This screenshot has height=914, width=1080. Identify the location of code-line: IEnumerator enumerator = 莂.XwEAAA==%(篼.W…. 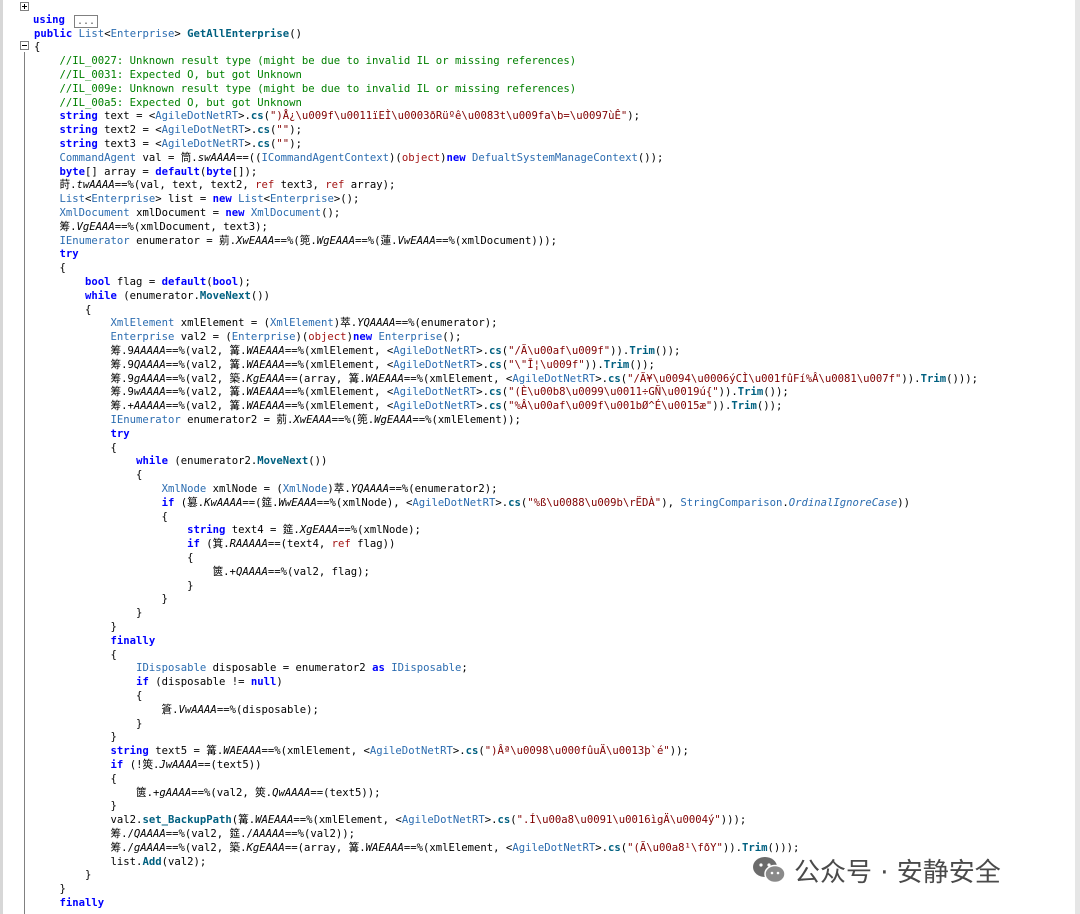
(308, 240).